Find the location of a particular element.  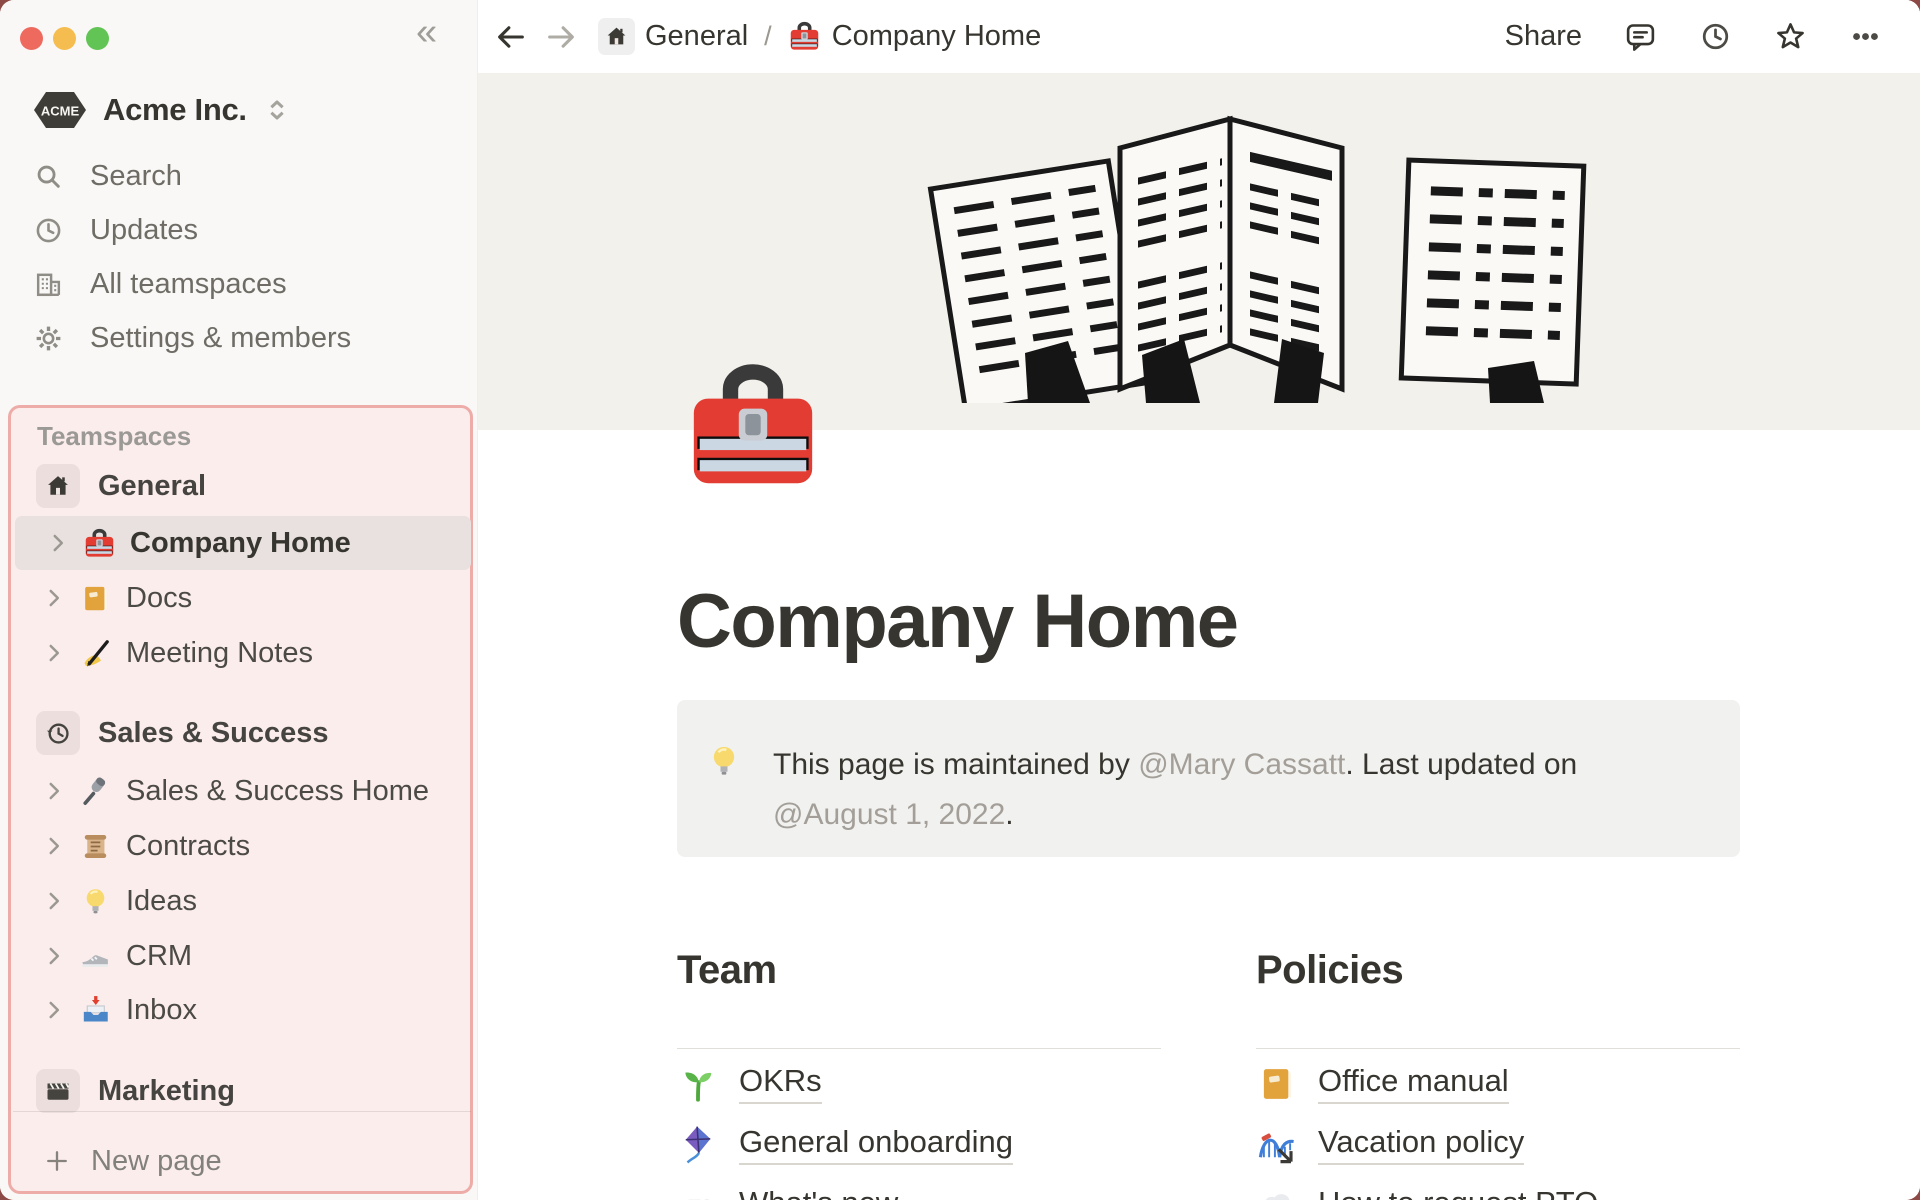

sneaker-icon is located at coordinates (95, 956).